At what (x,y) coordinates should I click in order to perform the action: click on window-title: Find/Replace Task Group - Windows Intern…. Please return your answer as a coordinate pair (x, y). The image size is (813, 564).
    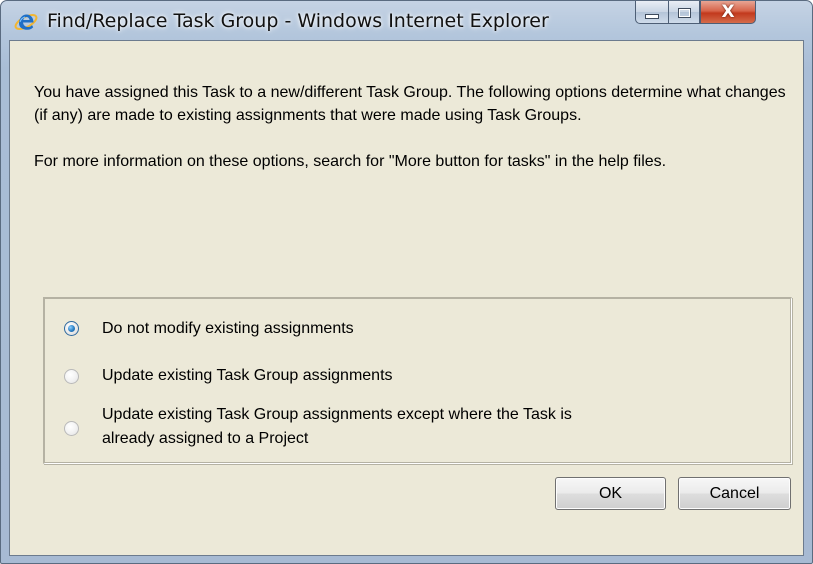
    Looking at the image, I should click on (298, 21).